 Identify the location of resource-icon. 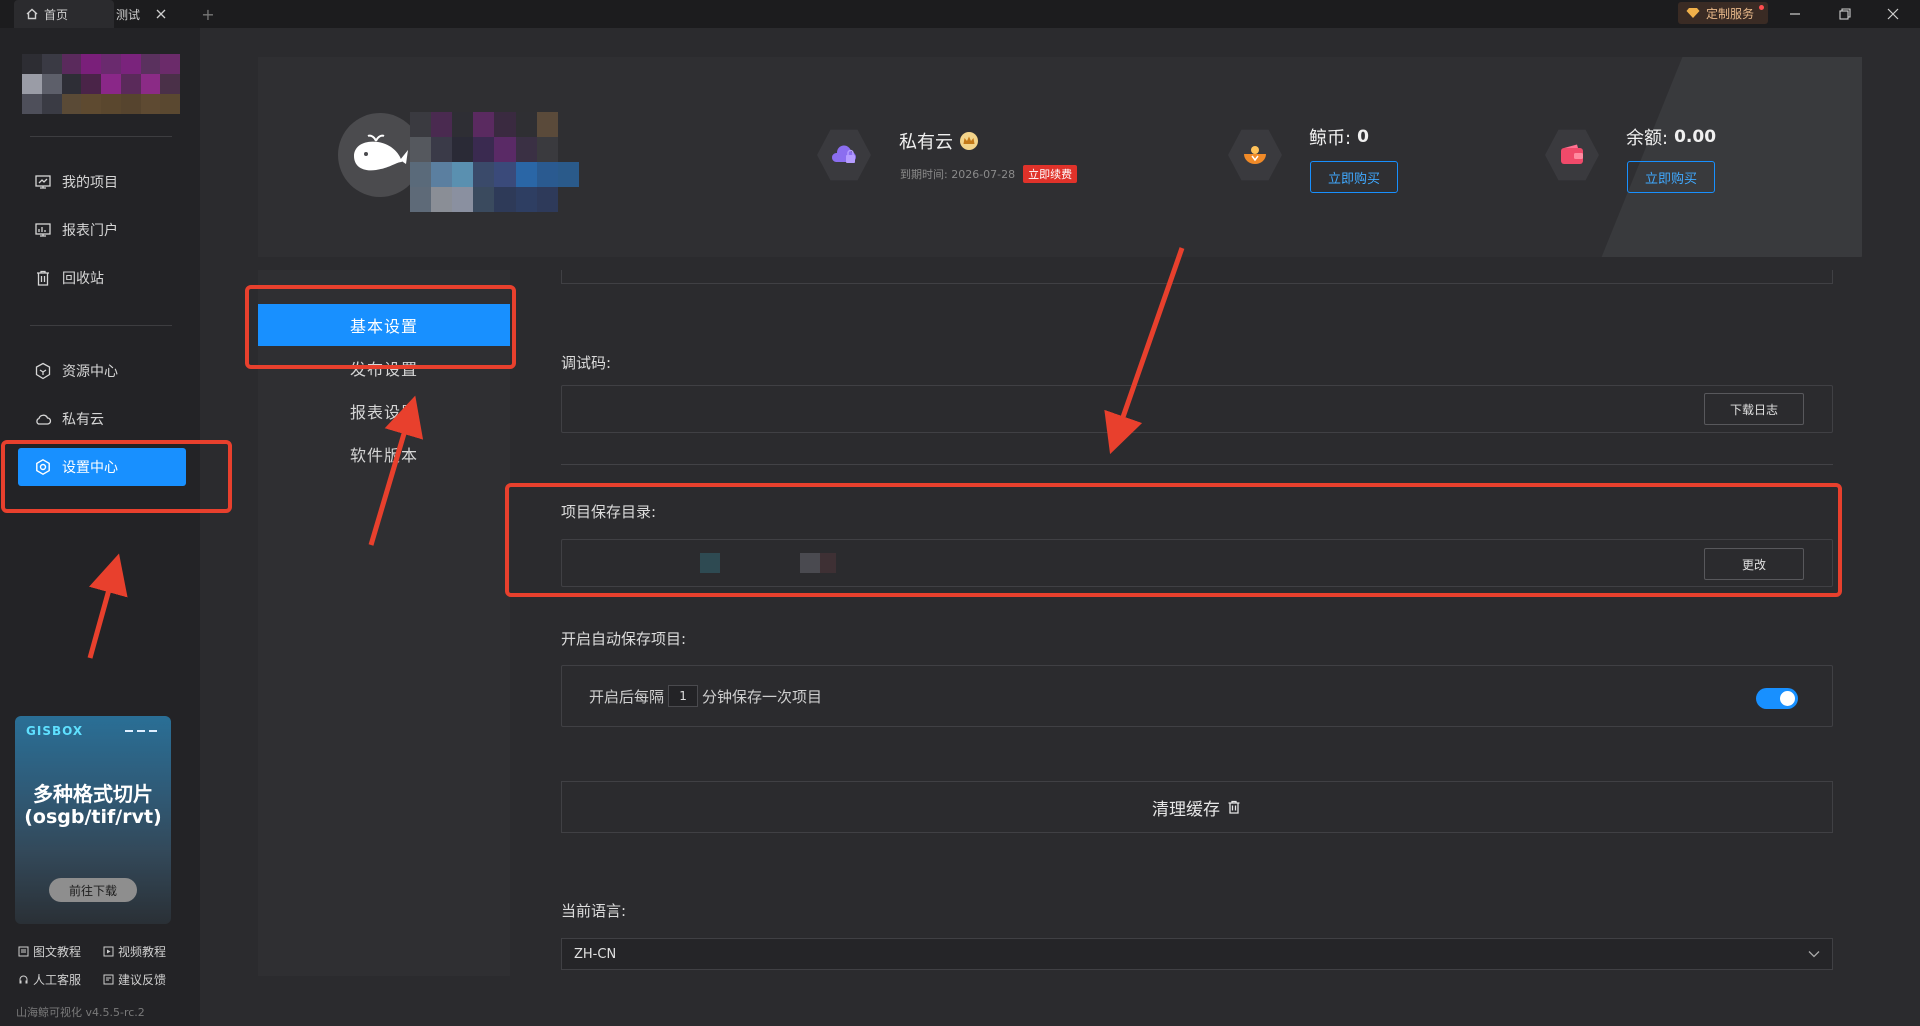
(43, 371).